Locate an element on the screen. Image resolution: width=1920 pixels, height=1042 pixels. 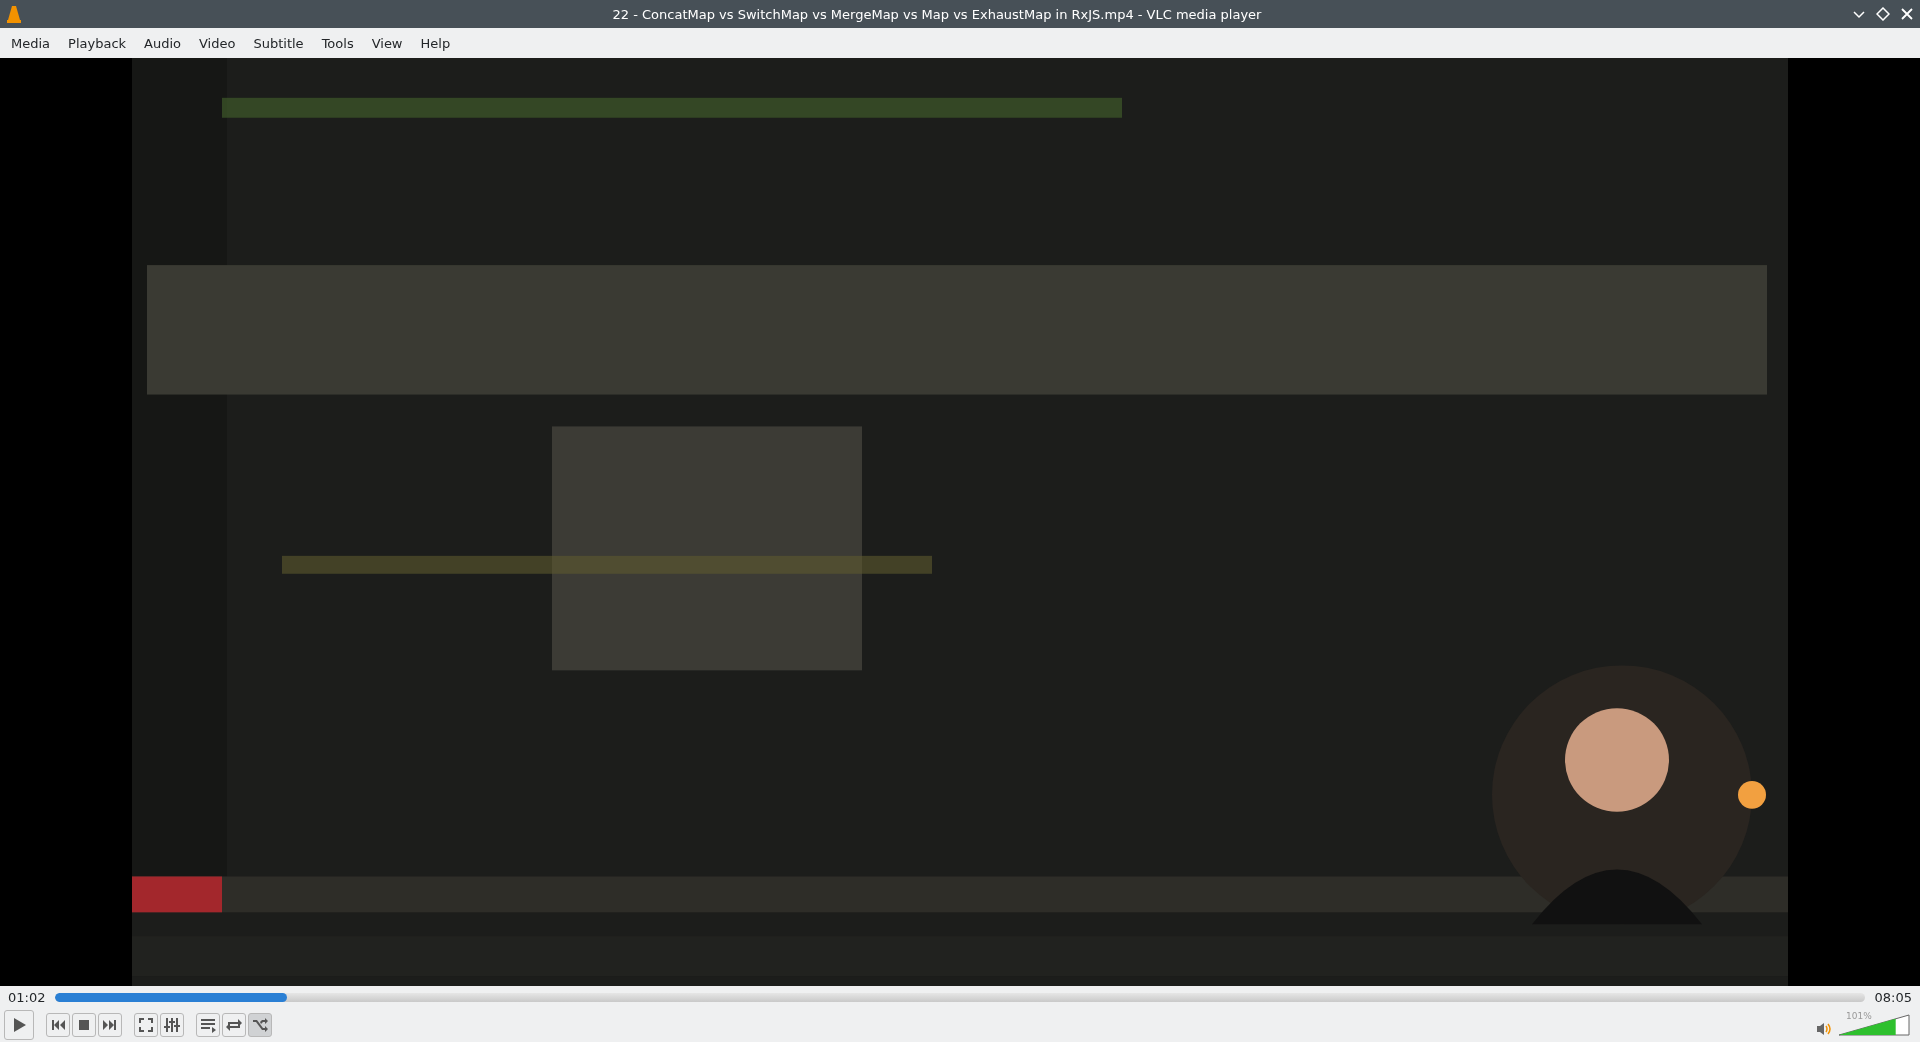
menu-item: Tools is located at coordinates (337, 43).